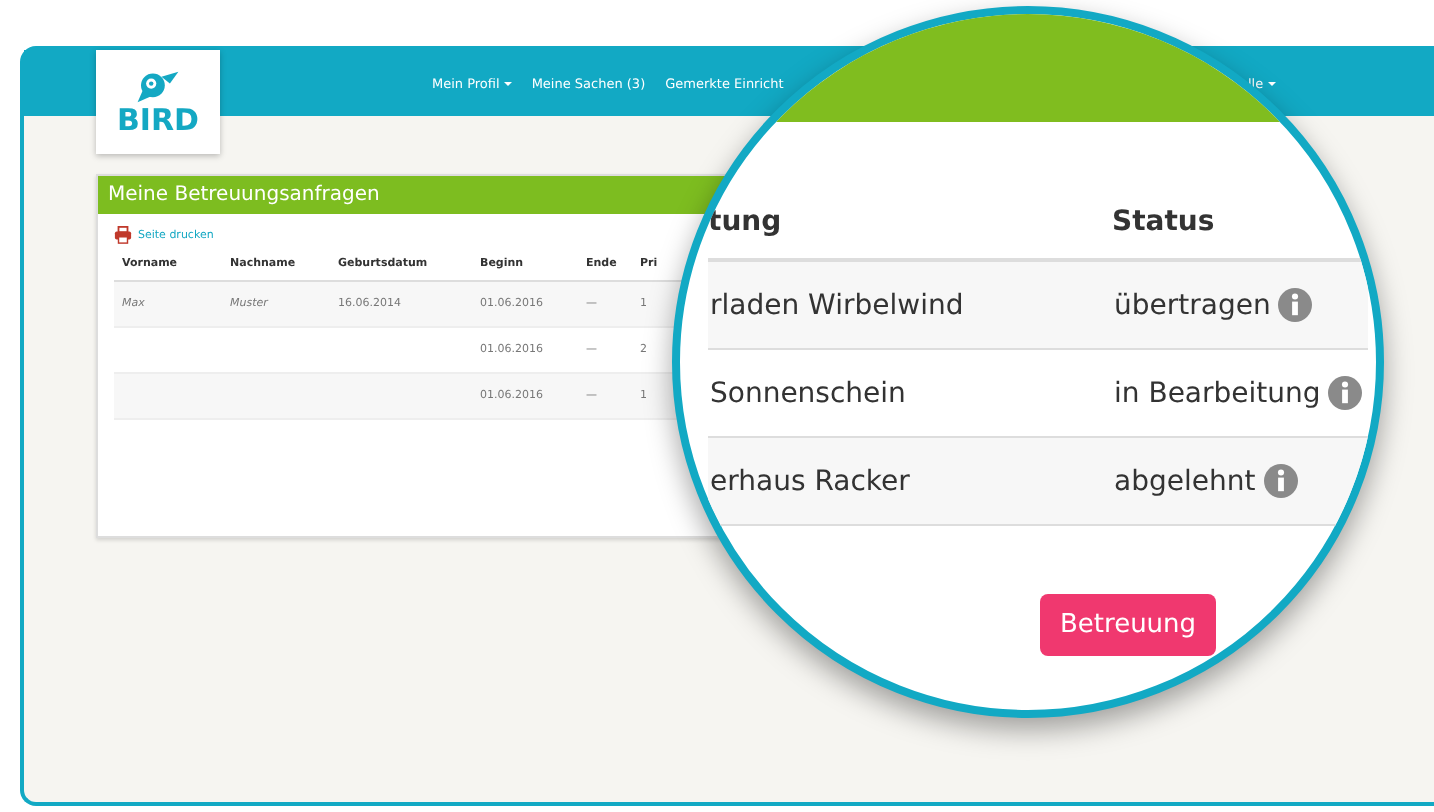 The height and width of the screenshot is (812, 1434). I want to click on table-cell: rladen Wirbelwind, so click(837, 305).